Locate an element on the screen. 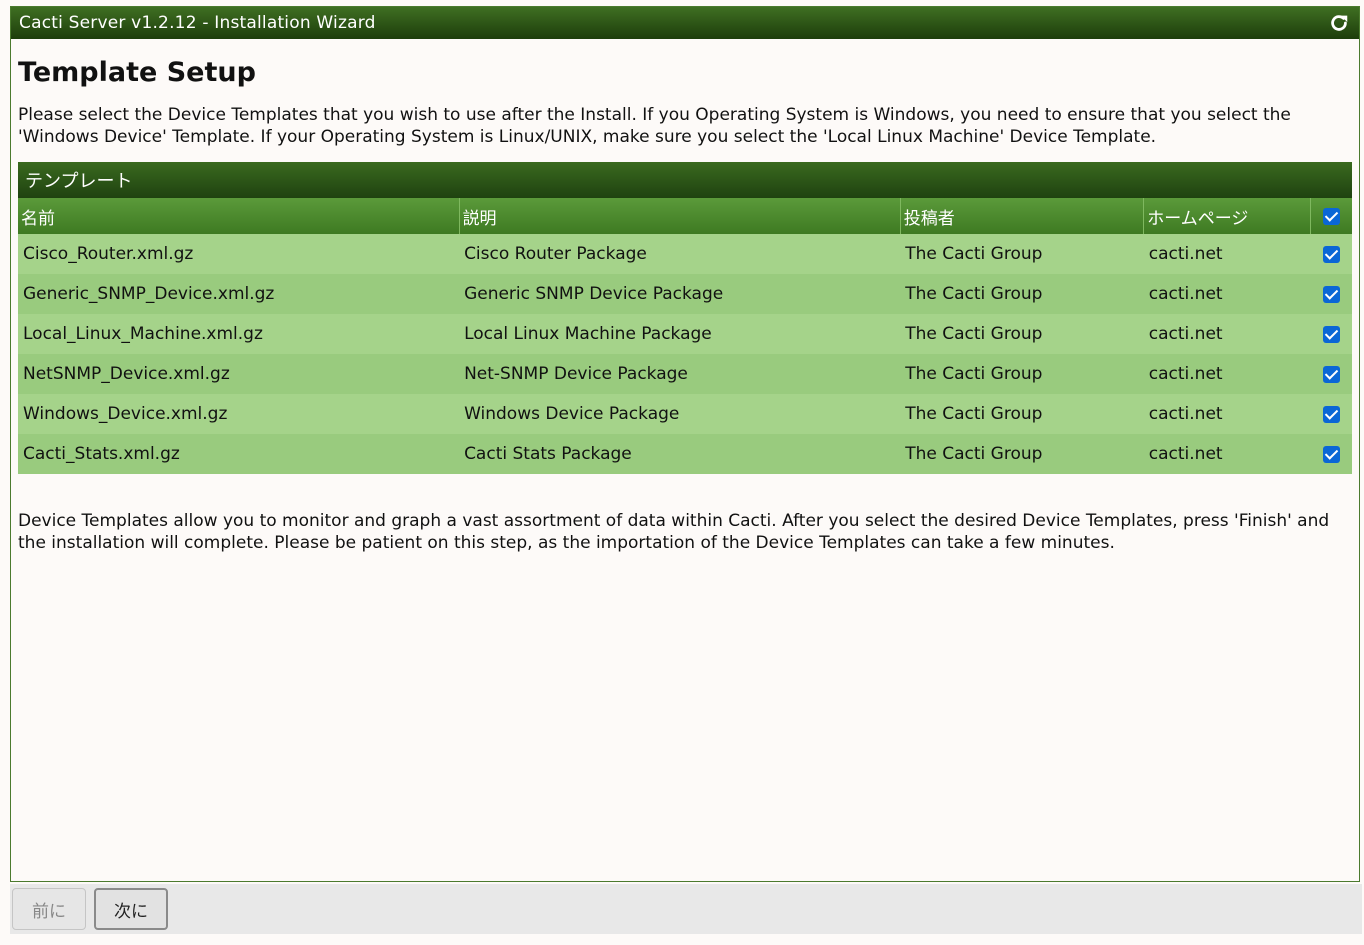 The height and width of the screenshot is (945, 1364). template-name: Cacti_Stats.xml.gz is located at coordinates (239, 454).